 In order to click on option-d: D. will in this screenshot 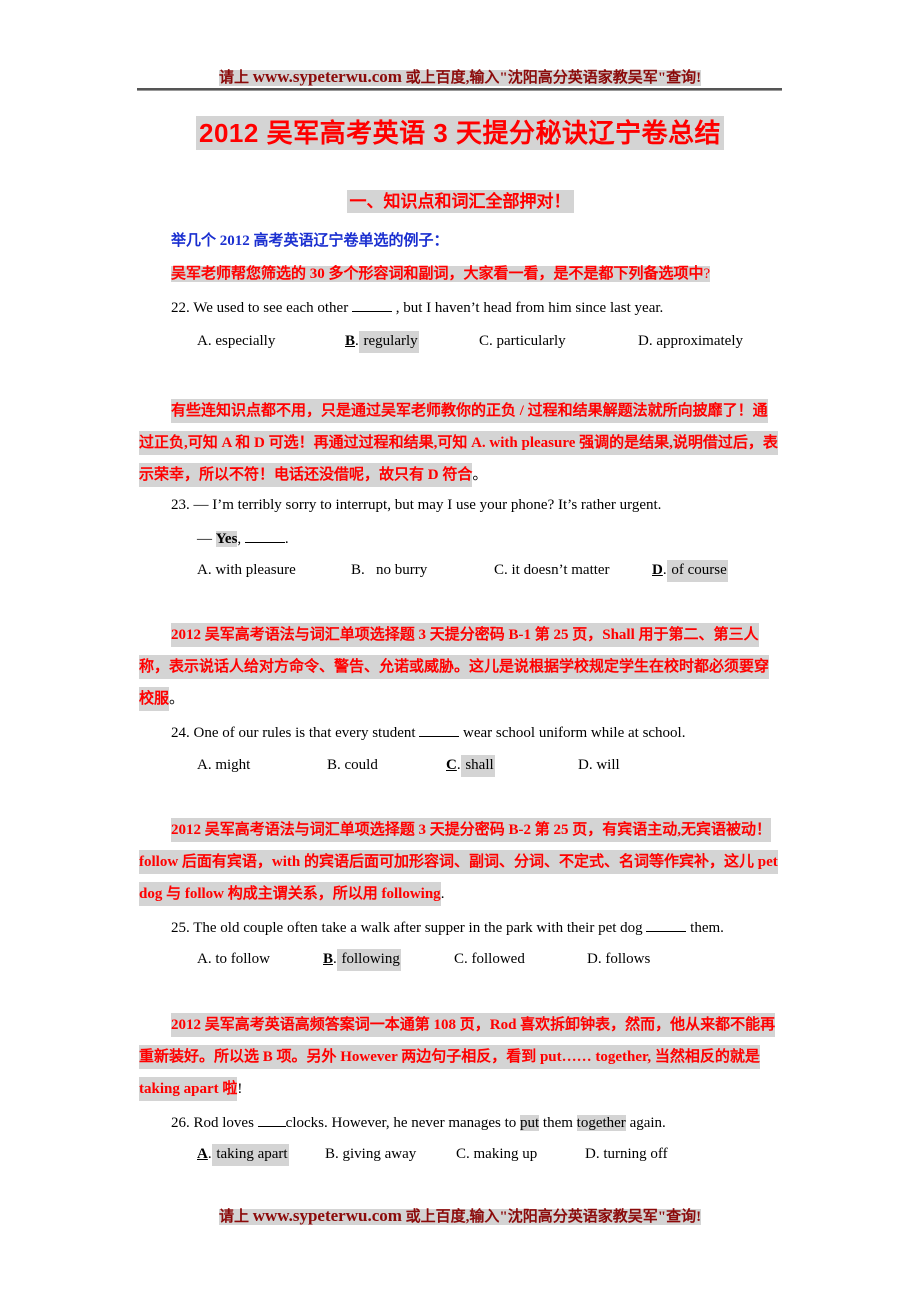, I will do `click(599, 765)`.